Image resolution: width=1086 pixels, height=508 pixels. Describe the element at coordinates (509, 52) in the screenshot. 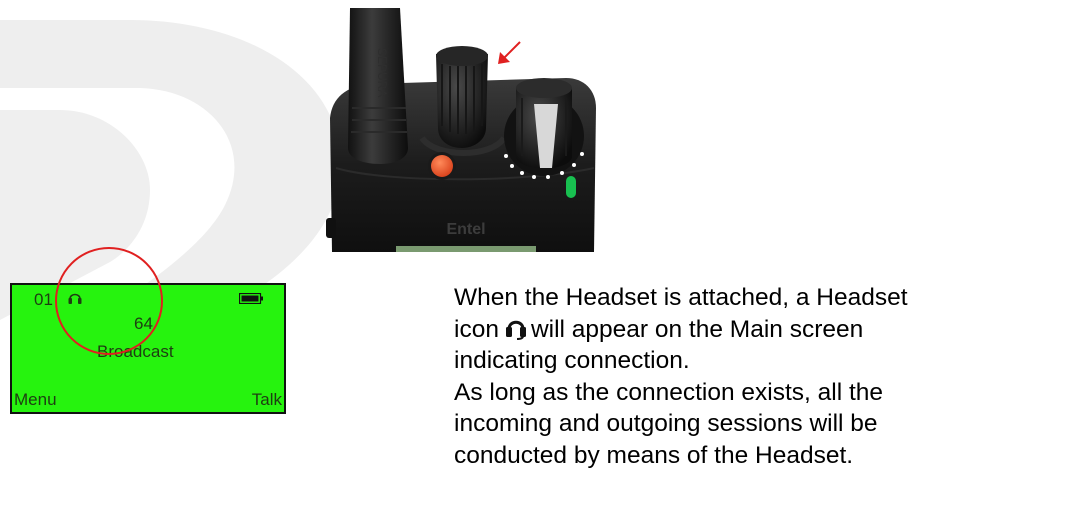

I see `red-arrow-icon` at that location.